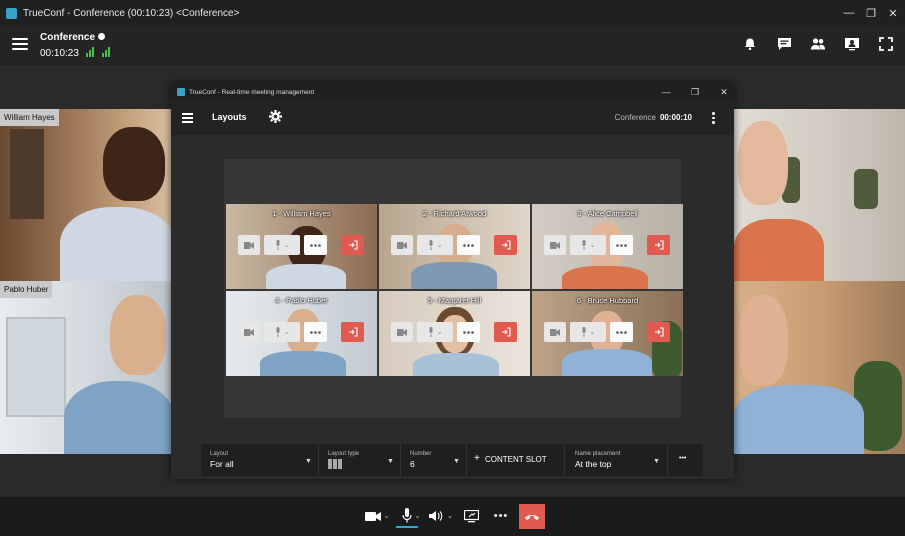 Image resolution: width=905 pixels, height=536 pixels. I want to click on video-tile-pablo-huber: Pablo Huber, so click(85, 367).